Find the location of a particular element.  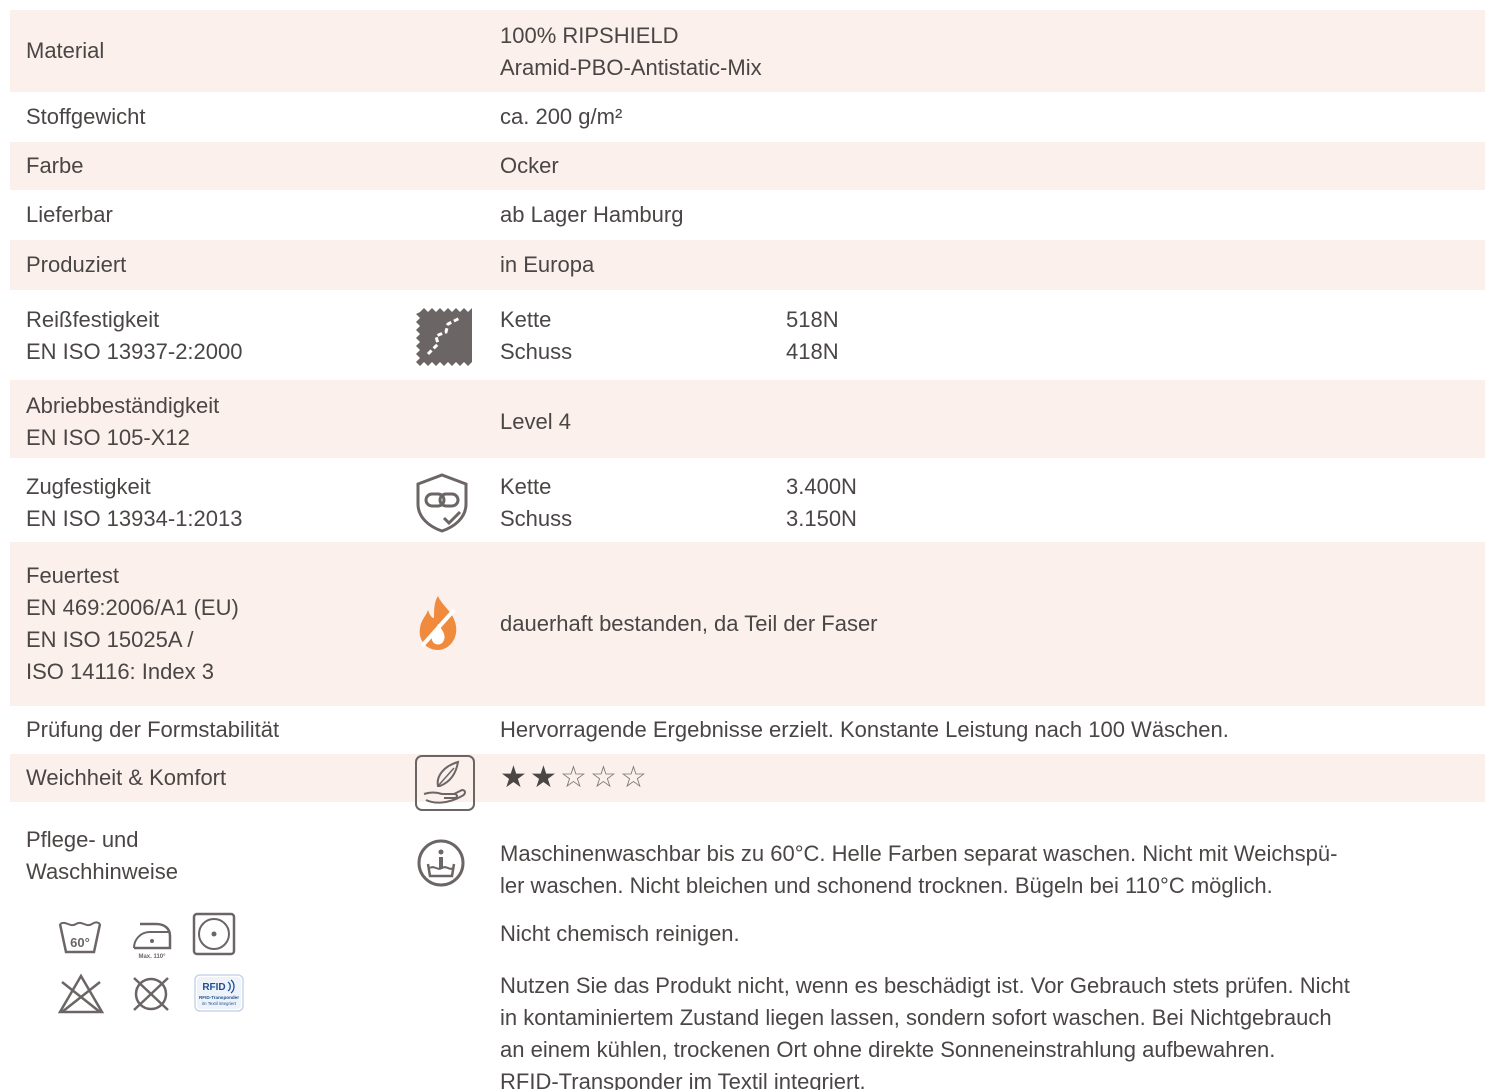

wash-60-icon: 60° is located at coordinates (80, 941).